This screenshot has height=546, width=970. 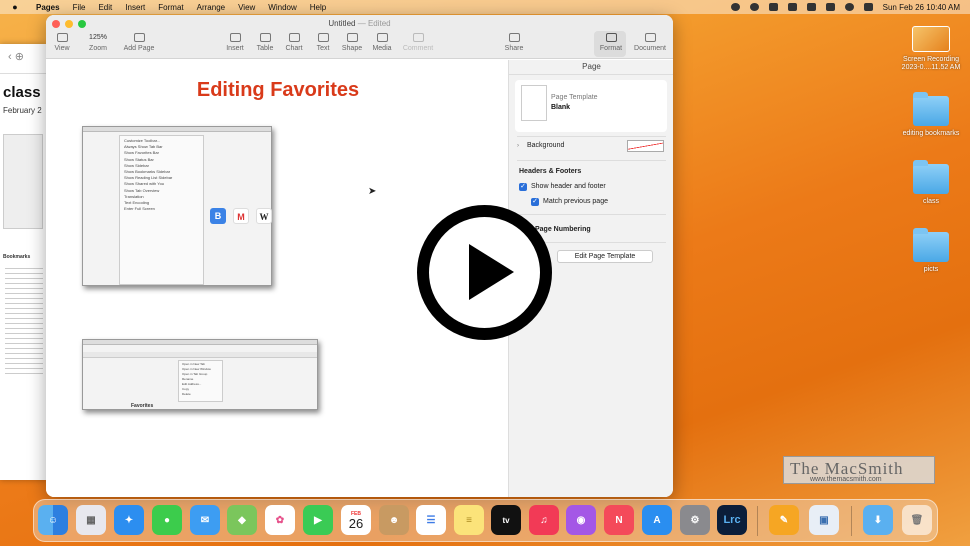 I want to click on page-template-label: Page Template, so click(x=574, y=97).